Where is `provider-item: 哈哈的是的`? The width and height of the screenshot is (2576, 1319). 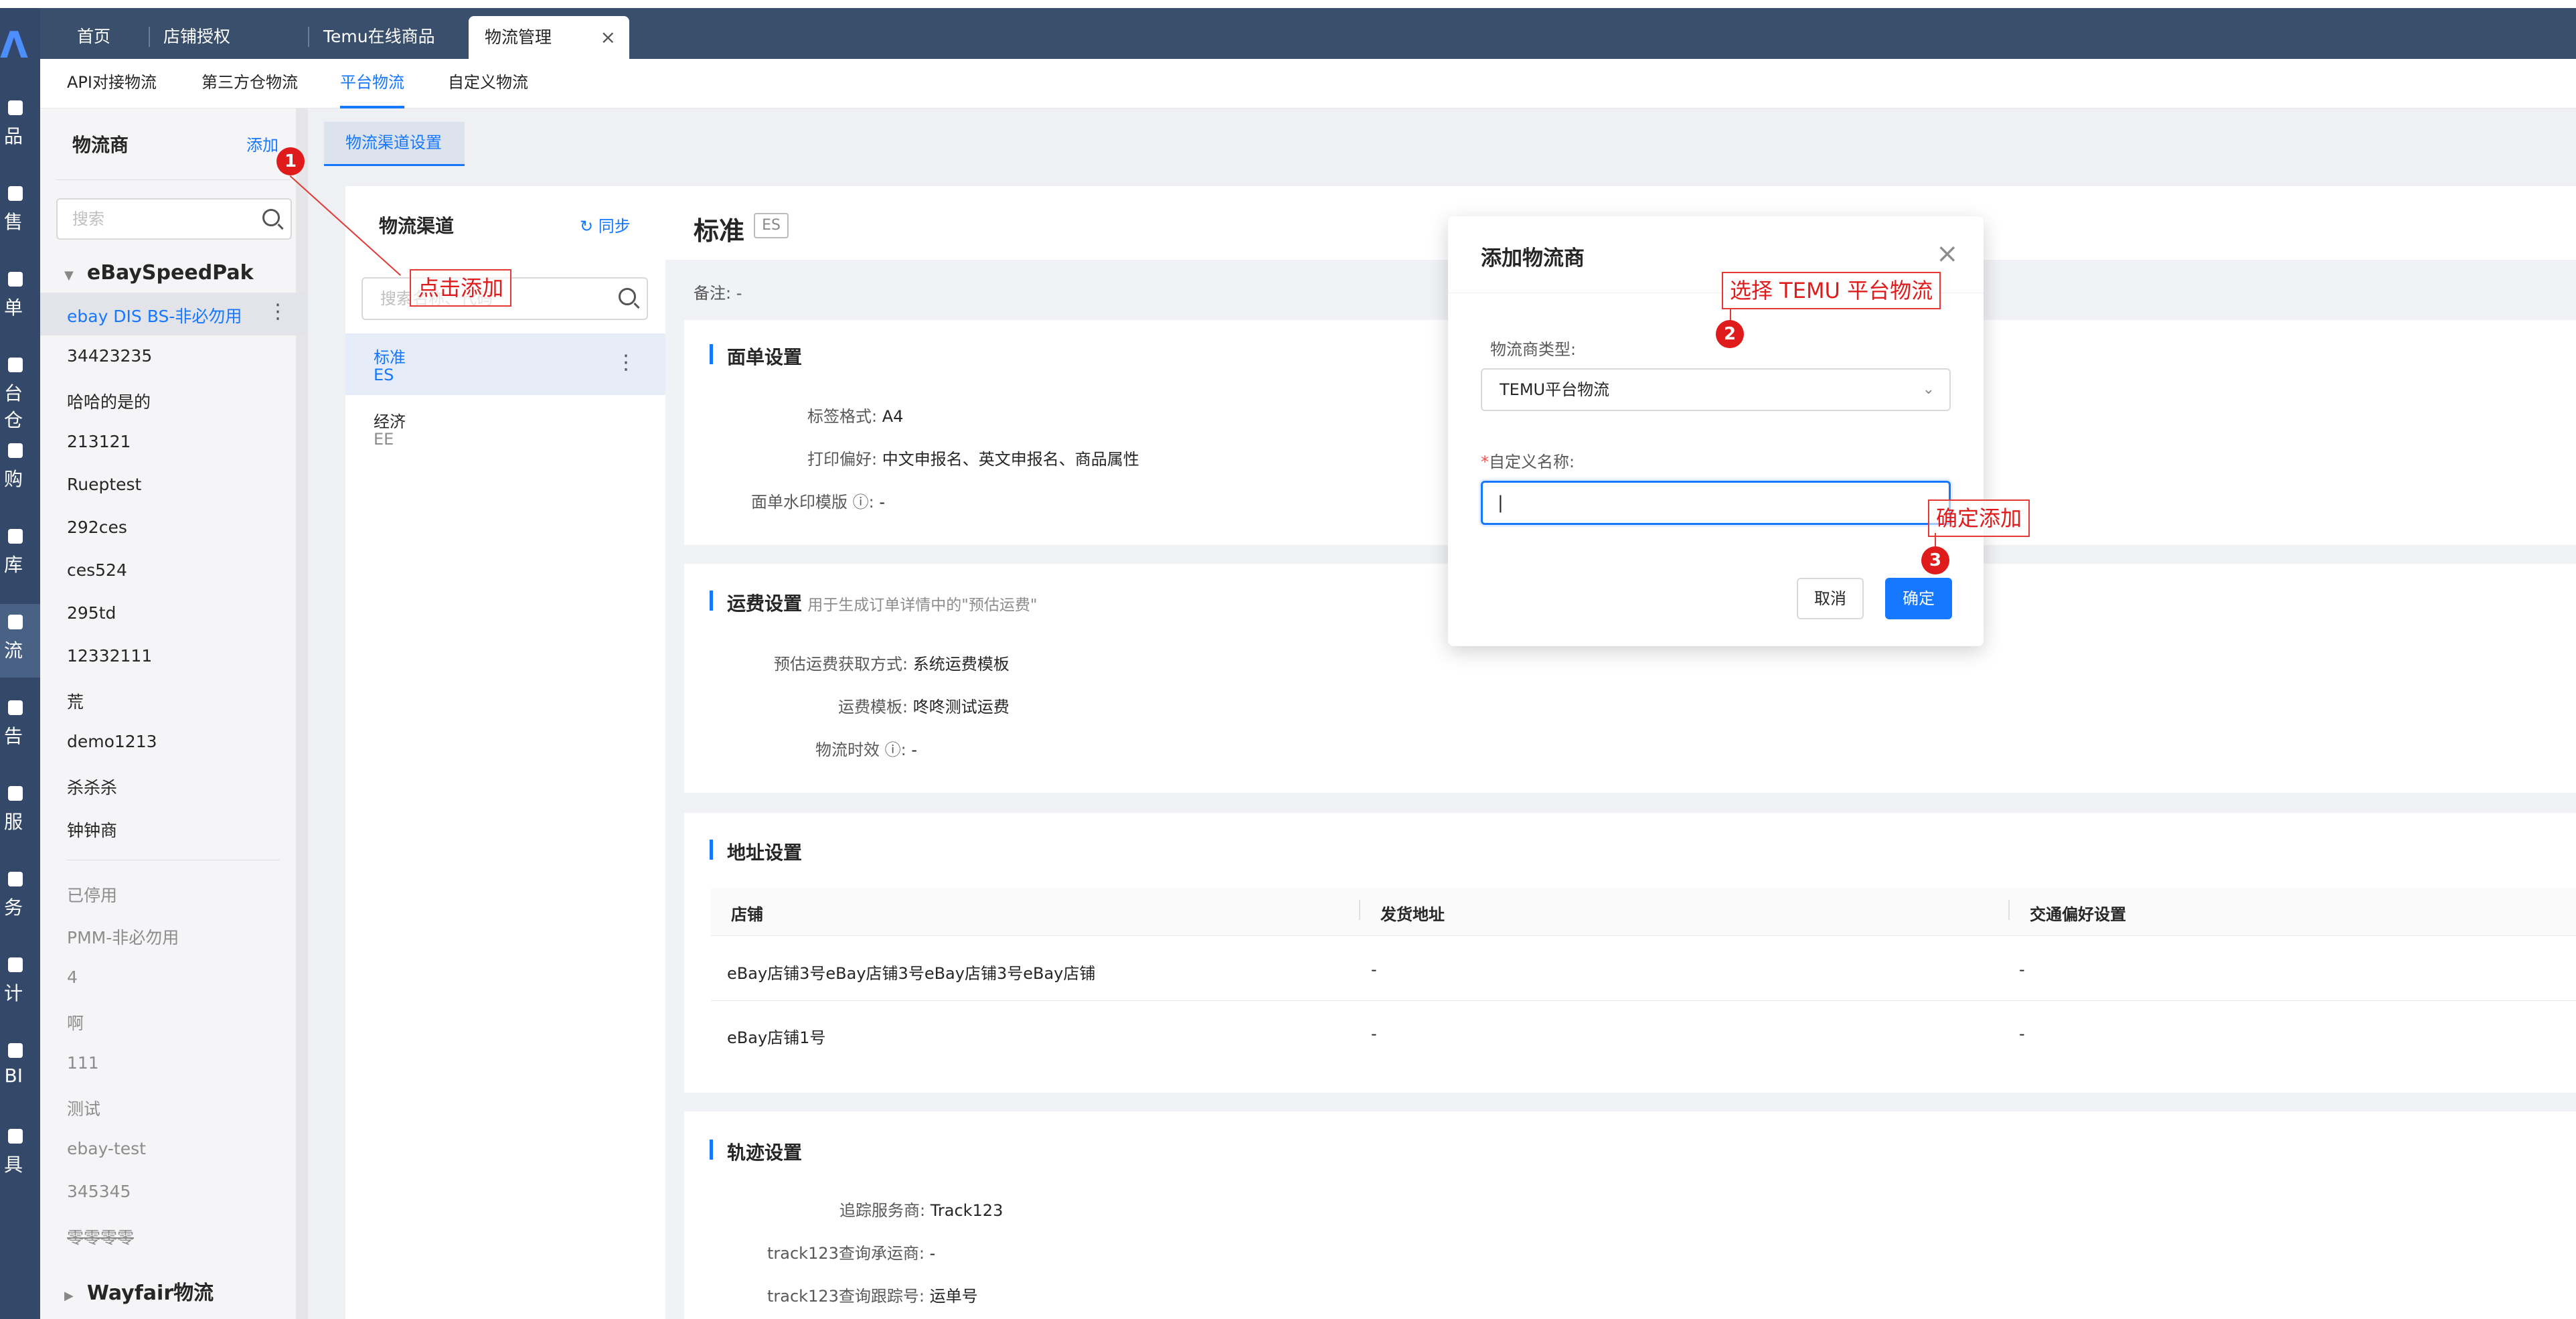
provider-item: 哈哈的是的 is located at coordinates (109, 401).